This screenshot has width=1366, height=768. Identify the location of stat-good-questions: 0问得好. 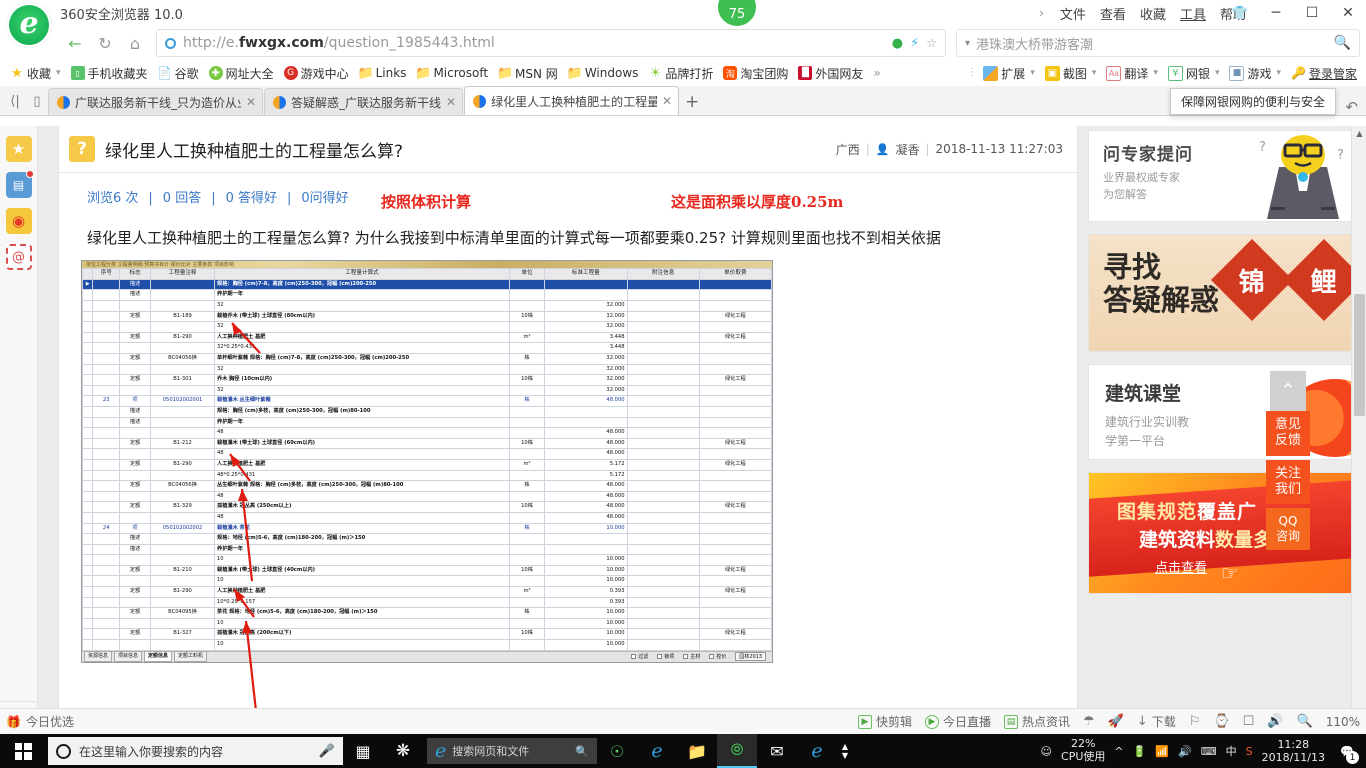
(324, 196).